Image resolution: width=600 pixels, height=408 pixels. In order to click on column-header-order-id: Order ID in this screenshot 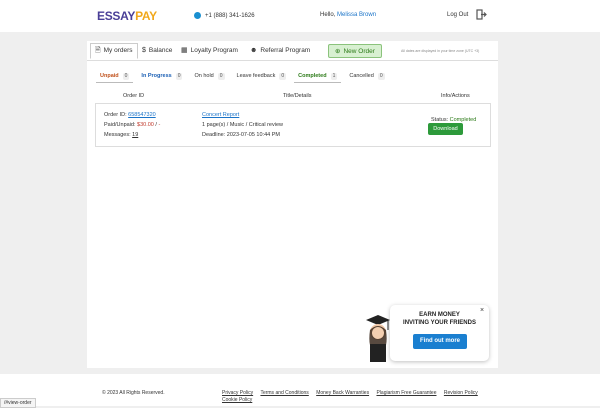, I will do `click(134, 96)`.